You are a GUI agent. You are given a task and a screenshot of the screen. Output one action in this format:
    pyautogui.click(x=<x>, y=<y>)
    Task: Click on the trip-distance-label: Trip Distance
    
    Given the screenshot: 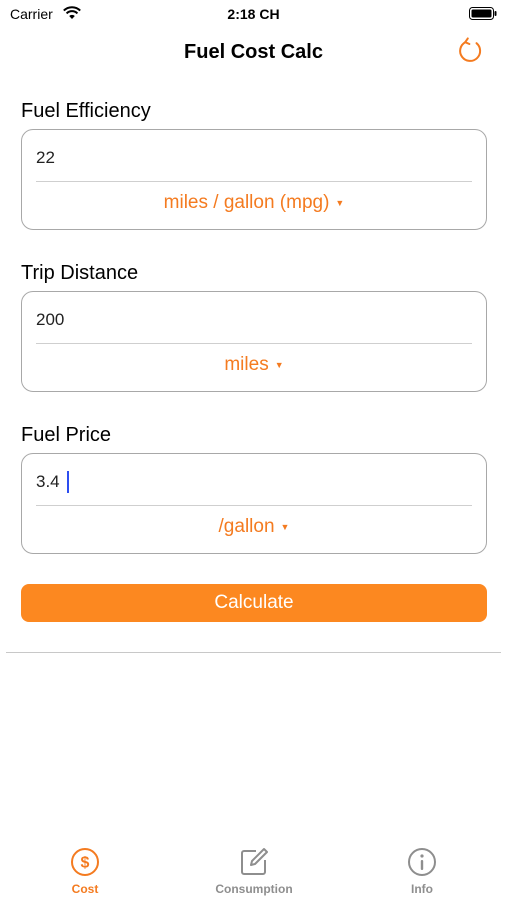 What is the action you would take?
    pyautogui.click(x=80, y=273)
    